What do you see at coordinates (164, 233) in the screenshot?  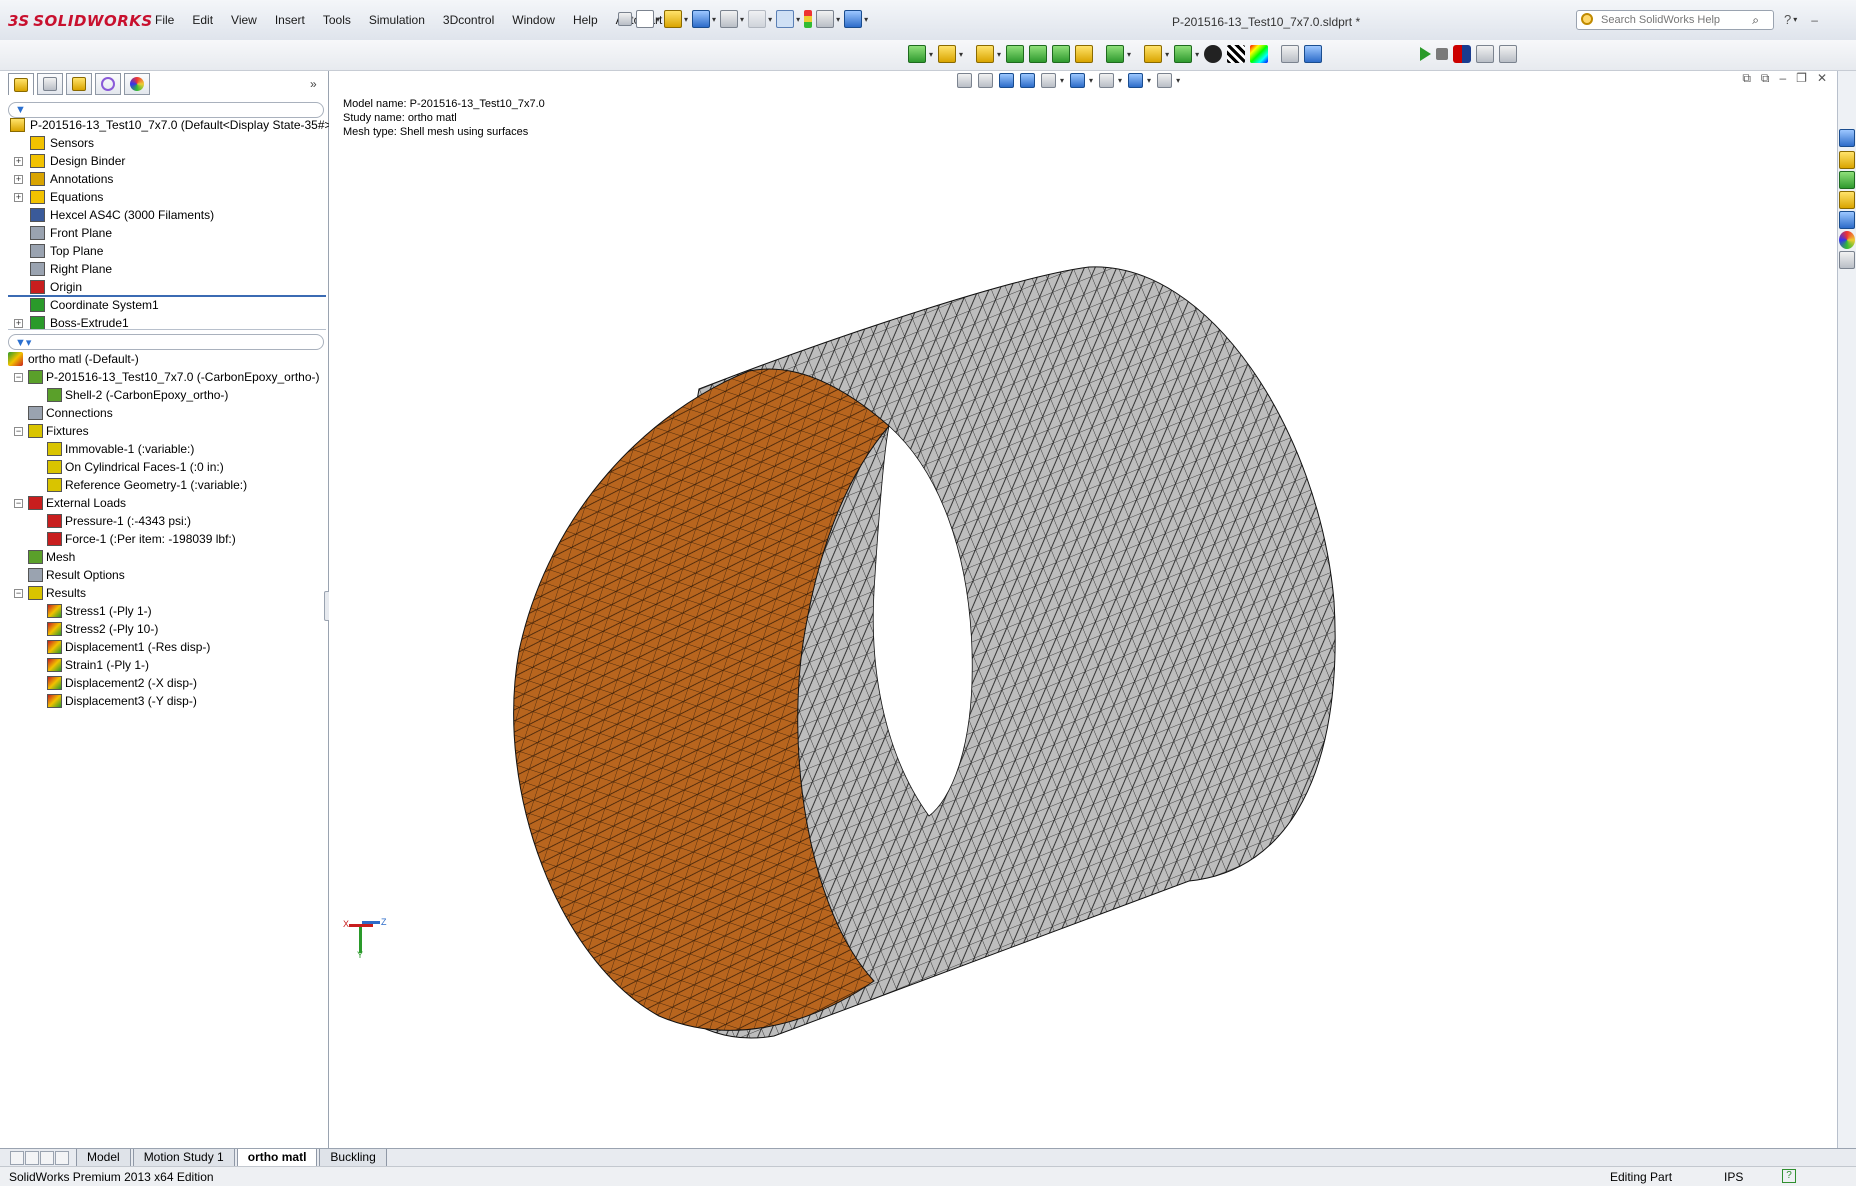 I see `feature-tree-item: Front Plane` at bounding box center [164, 233].